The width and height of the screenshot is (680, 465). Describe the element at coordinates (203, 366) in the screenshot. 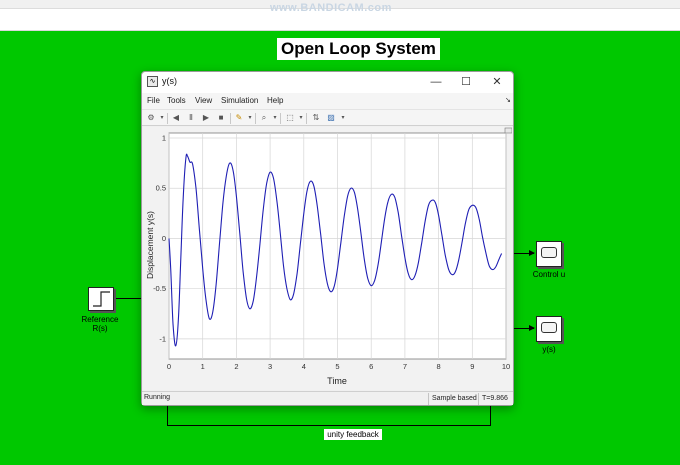

I see `x-tick-label: 1` at that location.